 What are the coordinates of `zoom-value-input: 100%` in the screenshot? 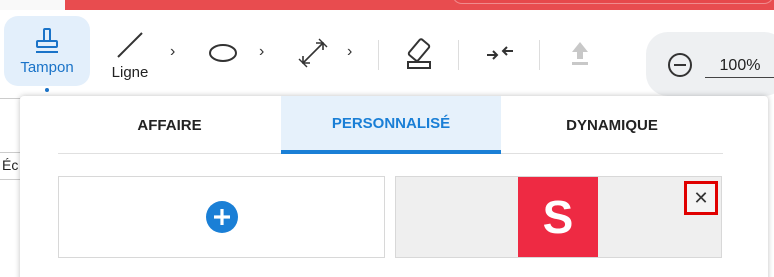 It's located at (739, 66).